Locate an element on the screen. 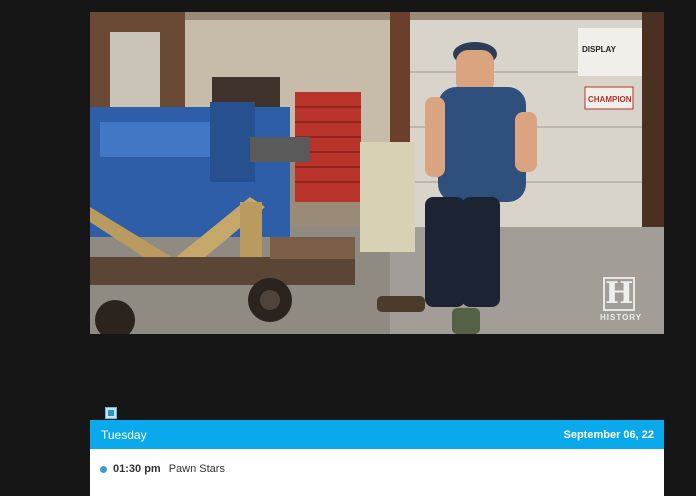 This screenshot has height=496, width=696. svg-text: DISPLAY is located at coordinates (599, 49).